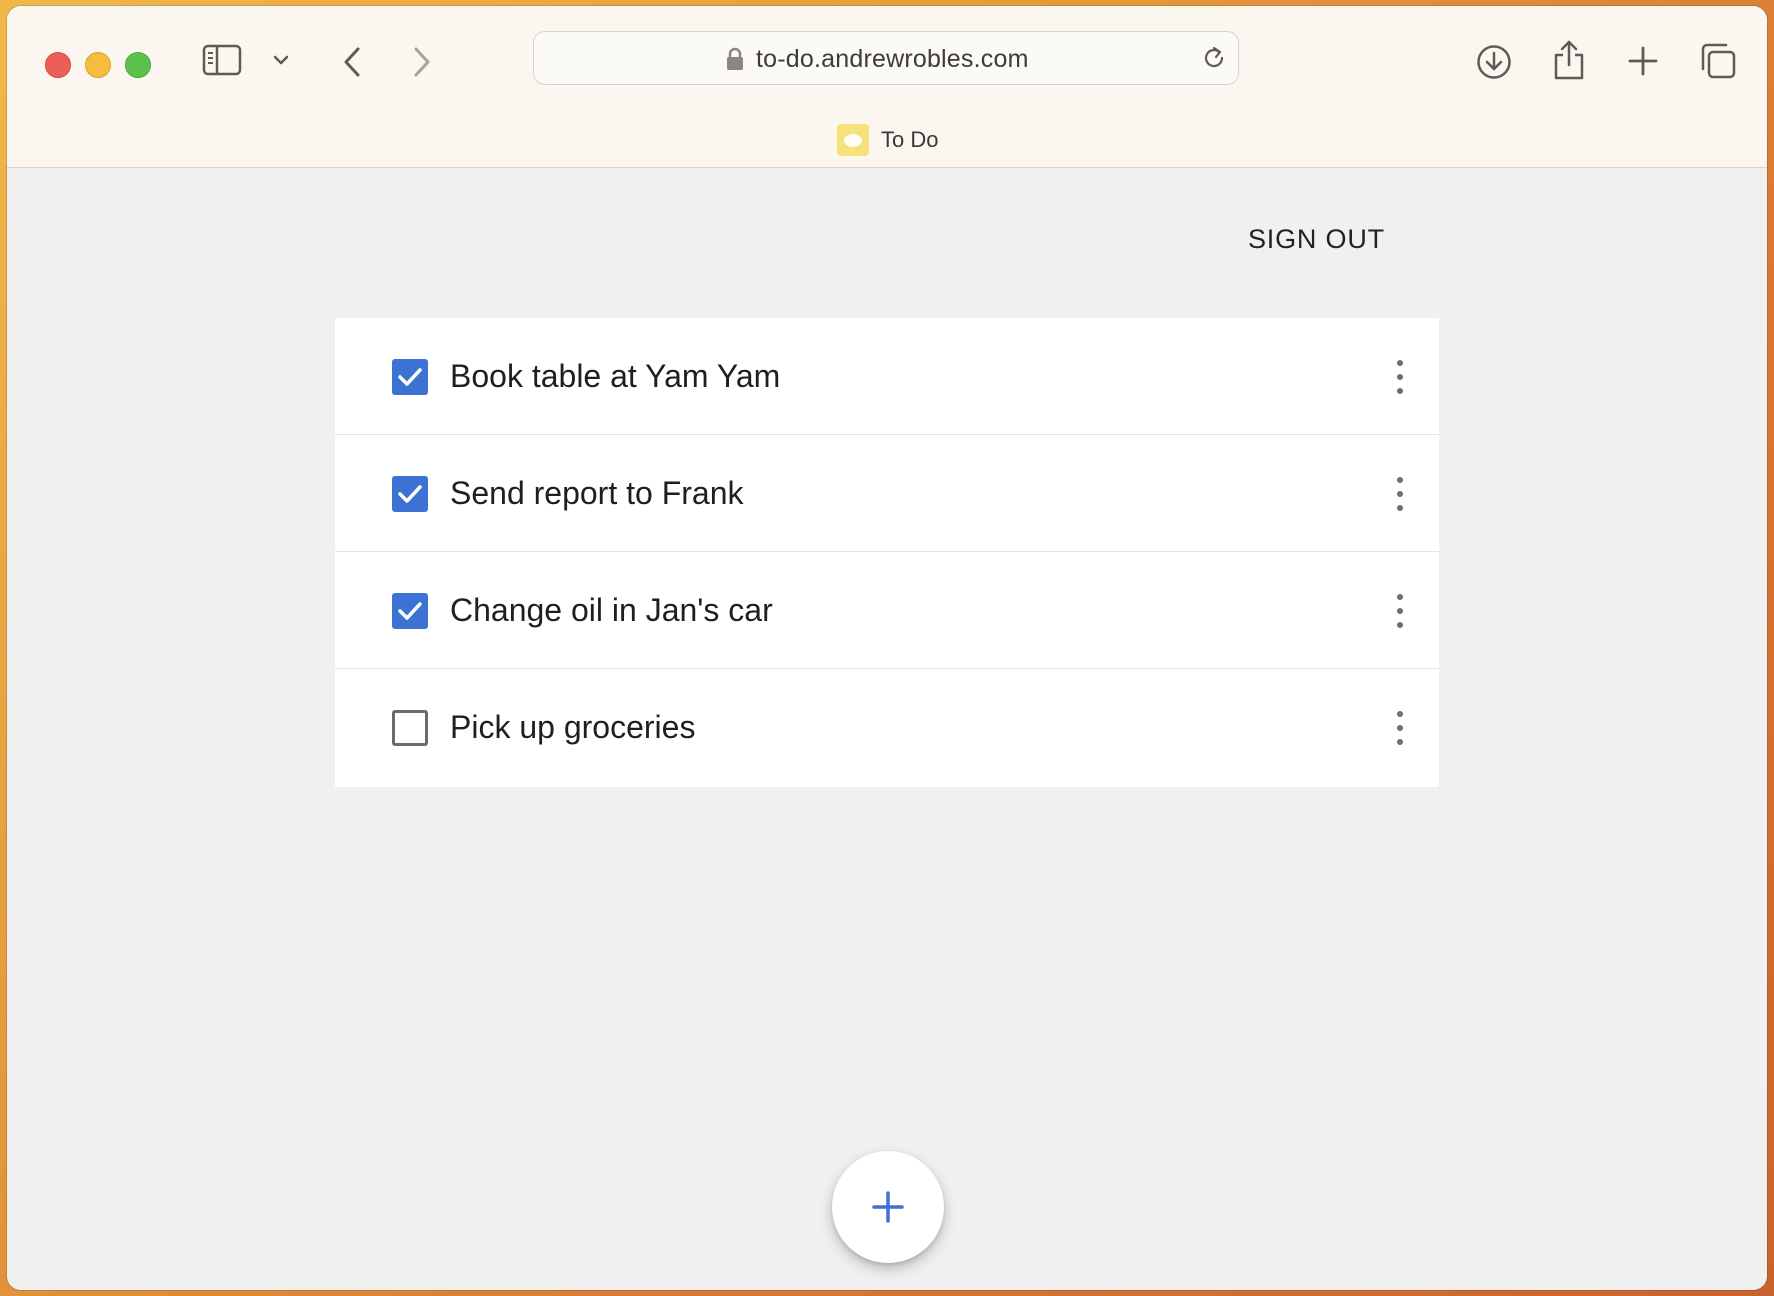 Image resolution: width=1774 pixels, height=1296 pixels. Describe the element at coordinates (597, 493) in the screenshot. I see `todo-text: Send report to Frank` at that location.